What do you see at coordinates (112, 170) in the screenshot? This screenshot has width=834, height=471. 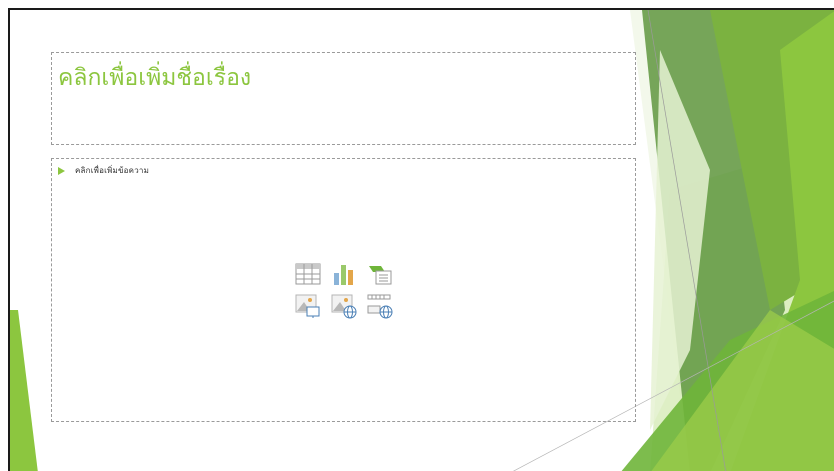 I see `content-placeholder-text: คลิกเพื่อเพิ่มข้อความ` at bounding box center [112, 170].